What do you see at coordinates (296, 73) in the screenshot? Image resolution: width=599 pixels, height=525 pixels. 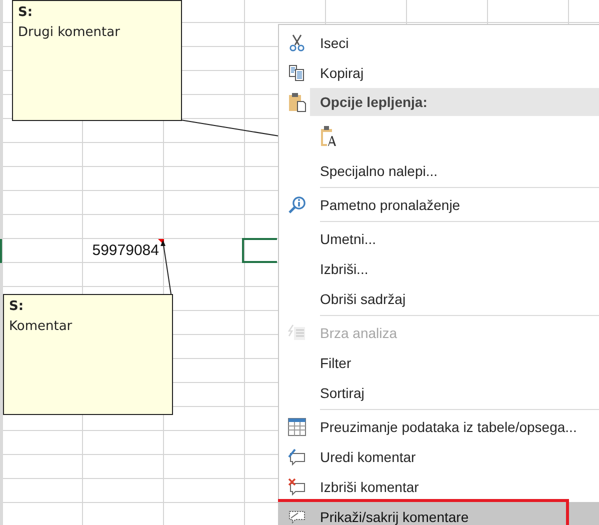 I see `copy-icon` at bounding box center [296, 73].